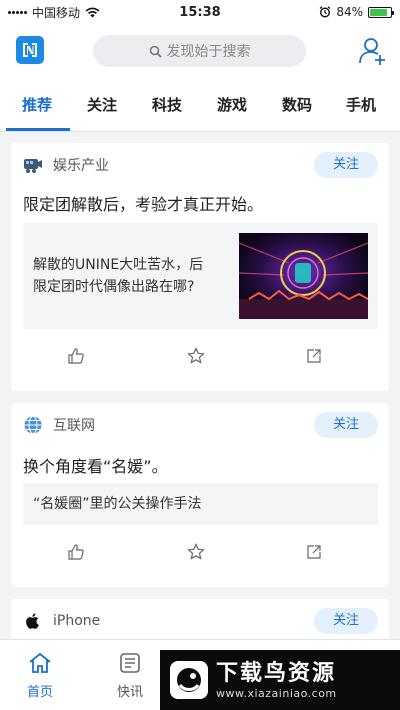 This screenshot has width=400, height=710. Describe the element at coordinates (361, 104) in the screenshot. I see `tab-phones: 手机` at that location.